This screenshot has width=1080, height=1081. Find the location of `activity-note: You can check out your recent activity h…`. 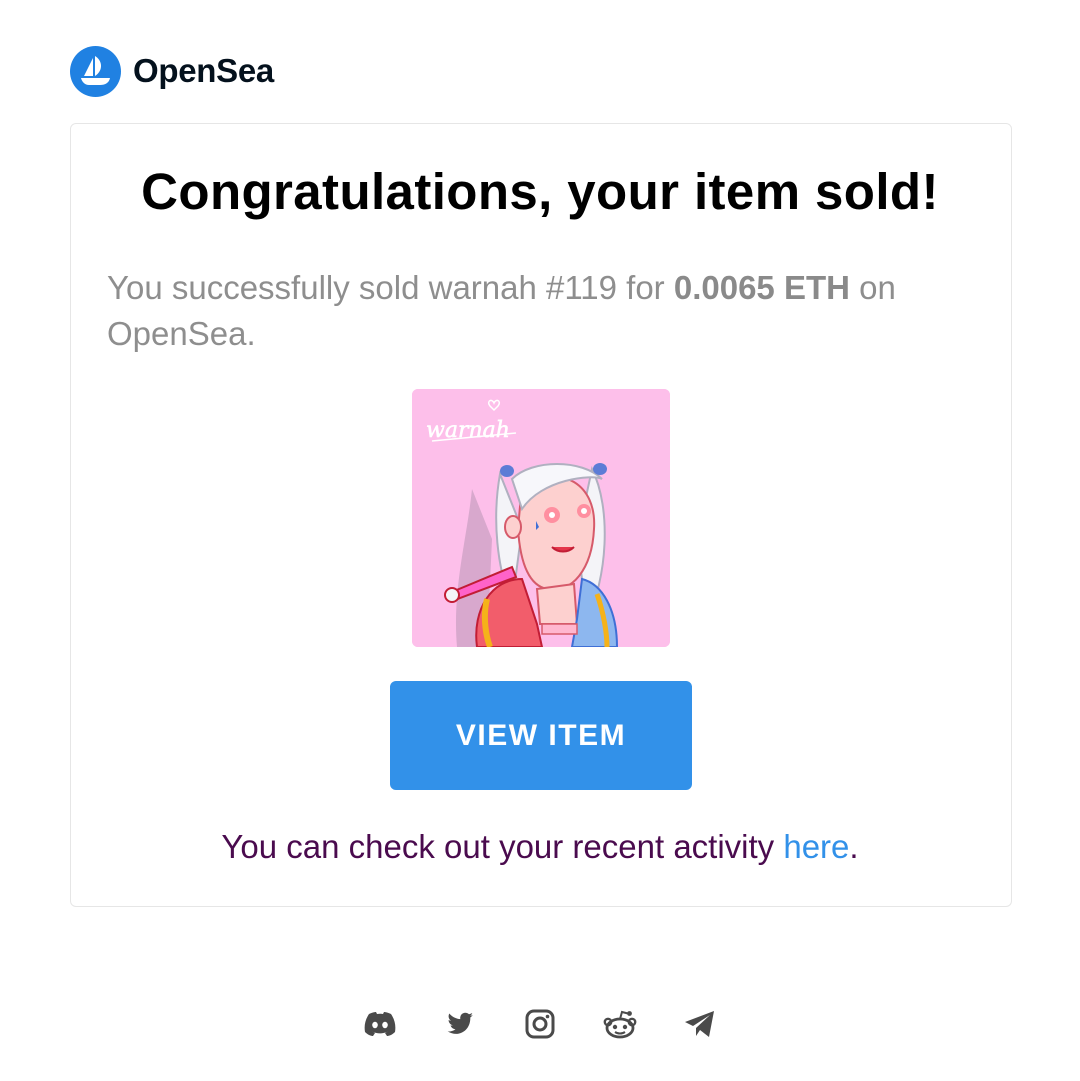

activity-note: You can check out your recent activity h… is located at coordinates (540, 847).